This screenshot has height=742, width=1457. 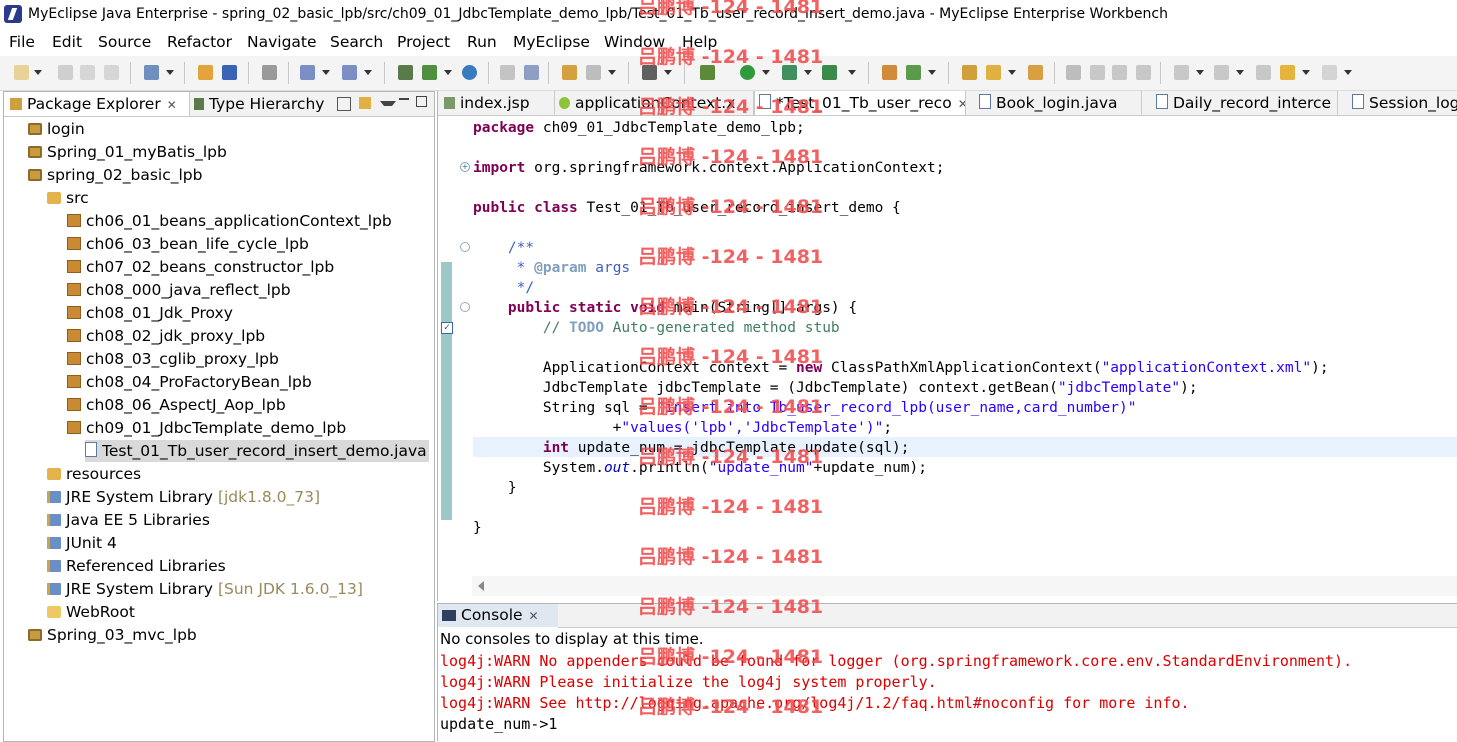 What do you see at coordinates (404, 99) in the screenshot?
I see `minimize-icon` at bounding box center [404, 99].